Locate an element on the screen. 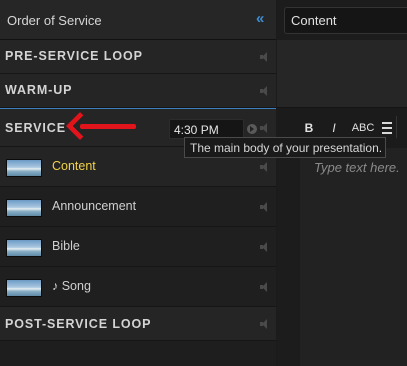 The height and width of the screenshot is (366, 407). list-item-announcement: Announcement is located at coordinates (138, 207).